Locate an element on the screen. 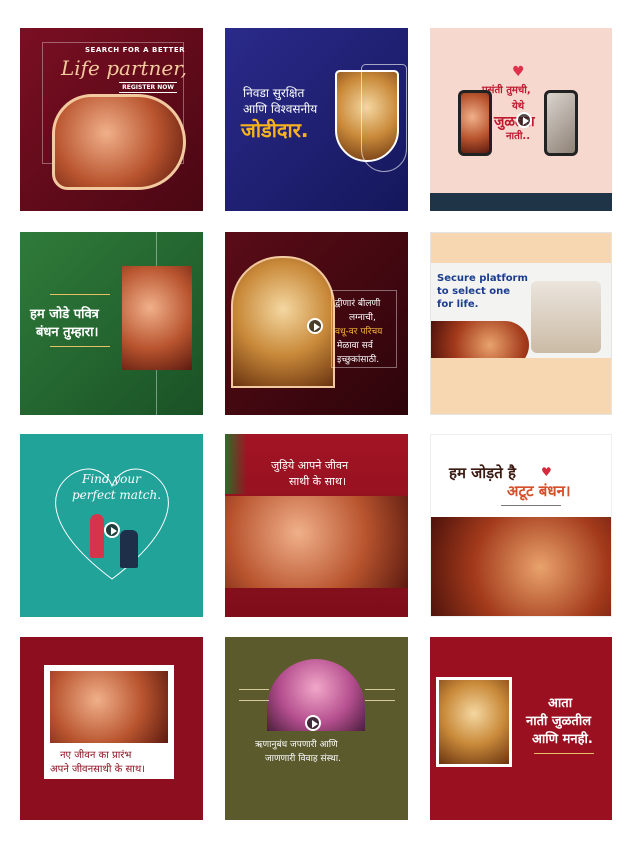 This screenshot has height=848, width=632. bride-photo is located at coordinates (475, 123).